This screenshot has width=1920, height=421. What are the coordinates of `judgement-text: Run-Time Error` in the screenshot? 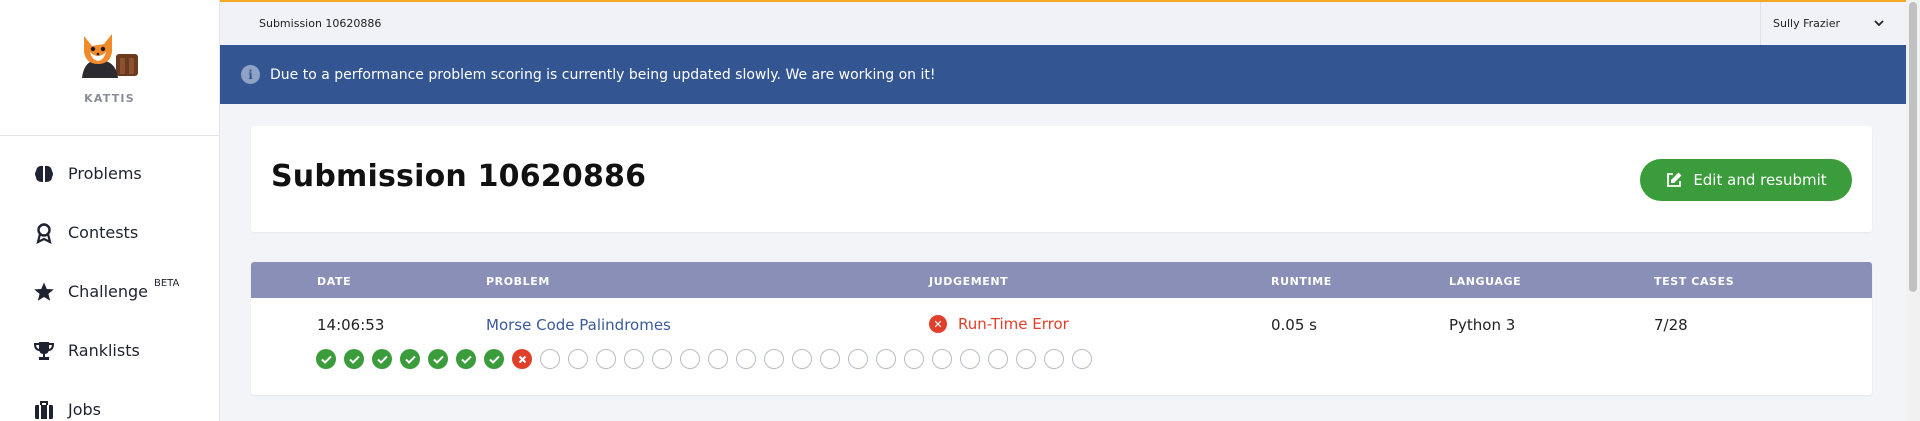 It's located at (1013, 324).